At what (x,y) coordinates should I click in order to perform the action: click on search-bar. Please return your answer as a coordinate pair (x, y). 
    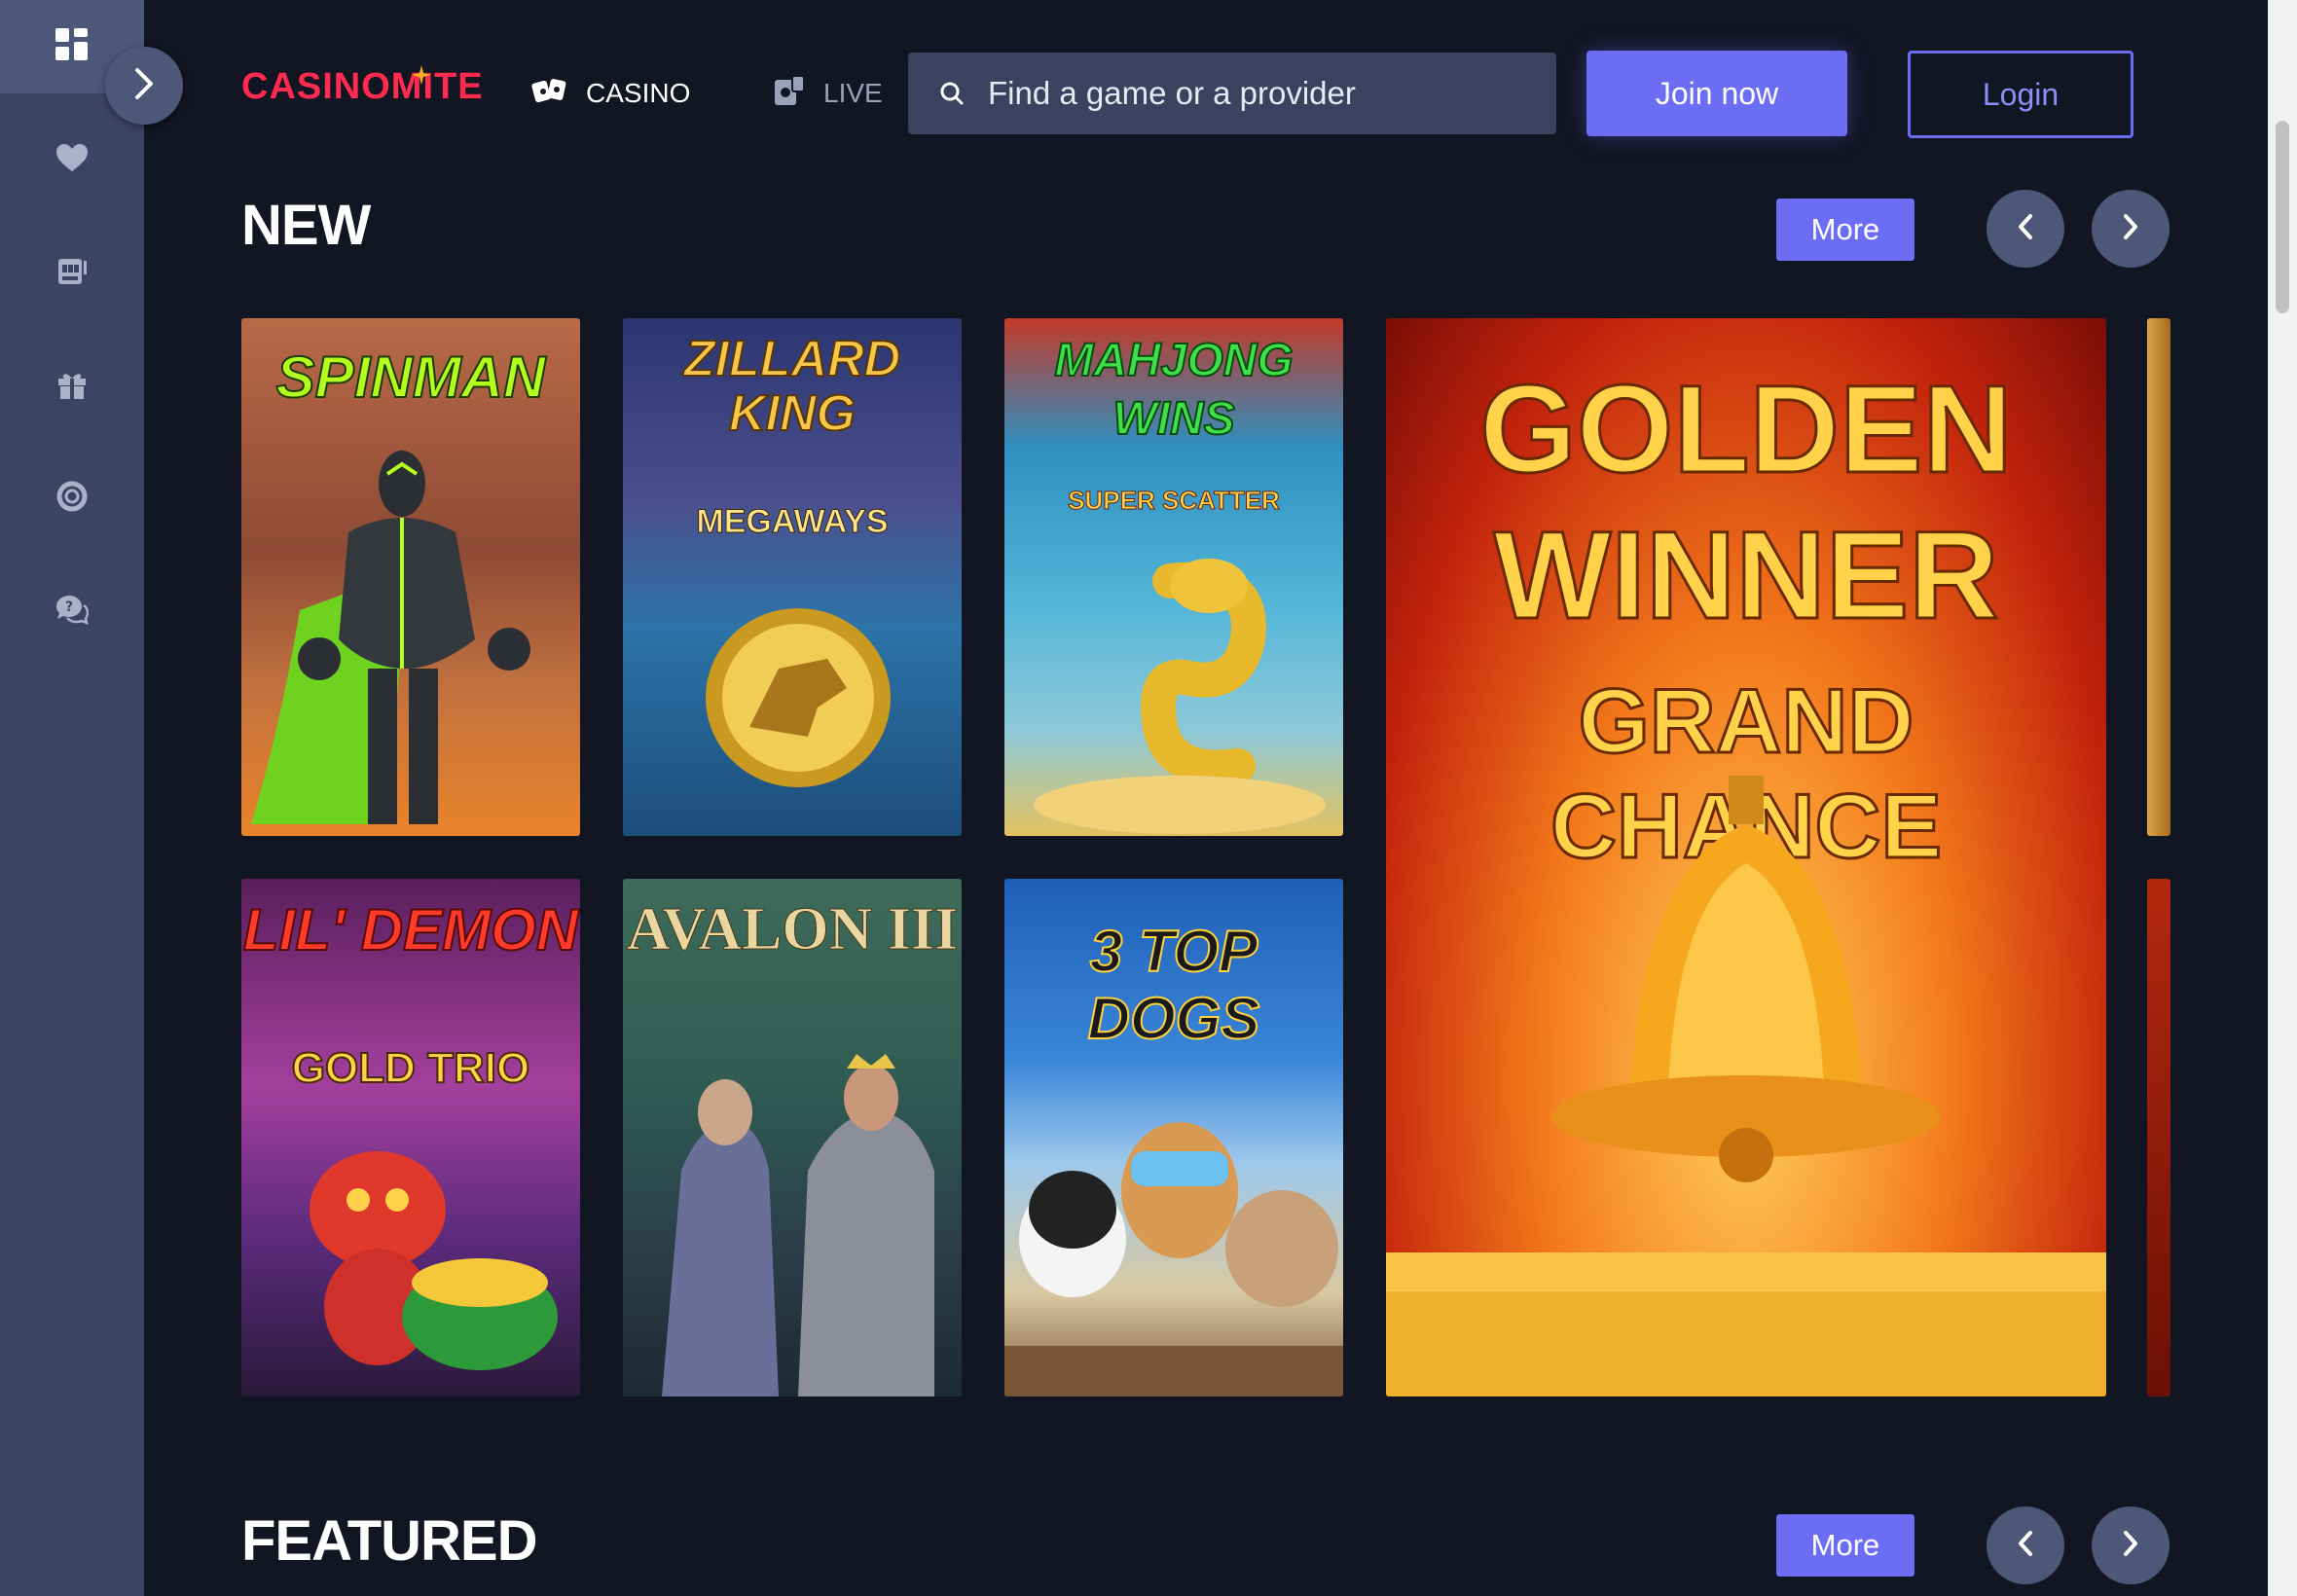
    Looking at the image, I should click on (1232, 93).